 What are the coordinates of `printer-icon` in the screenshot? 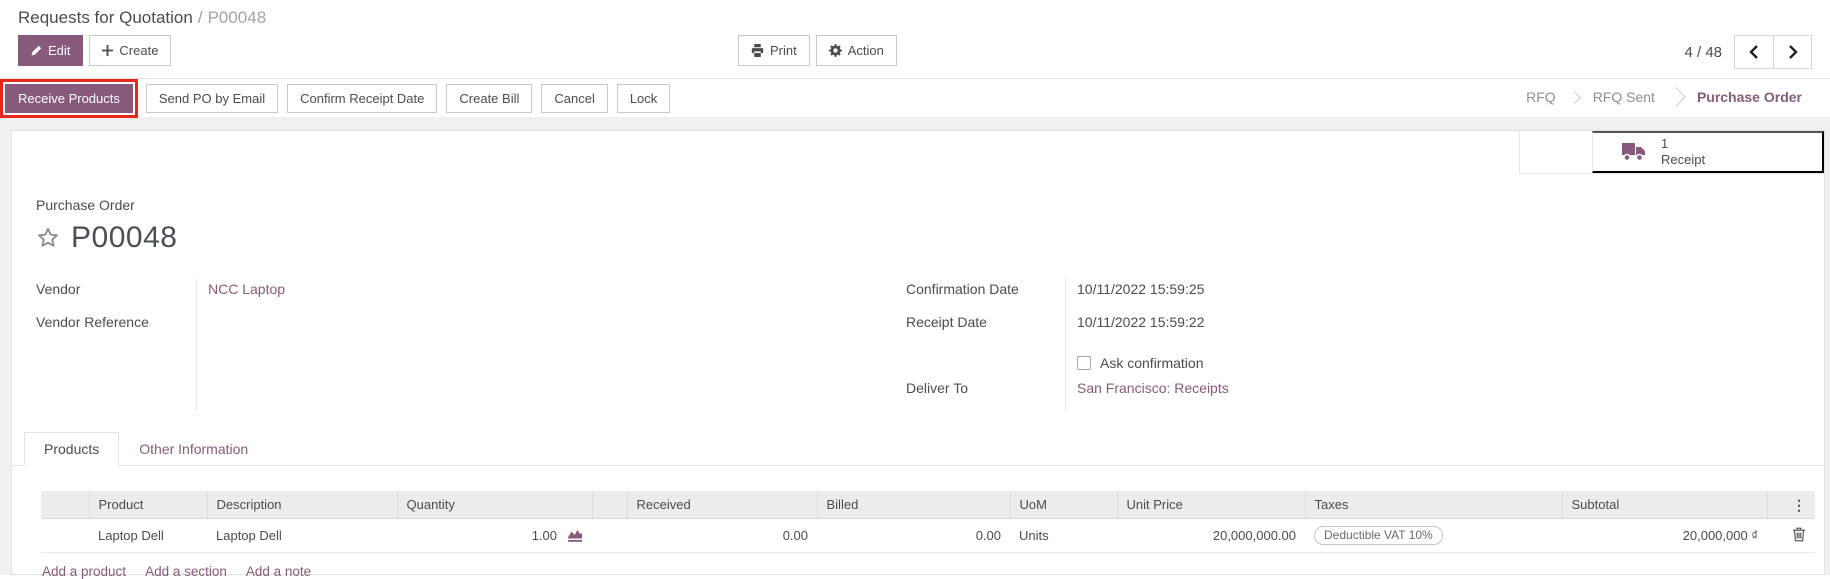 It's located at (757, 50).